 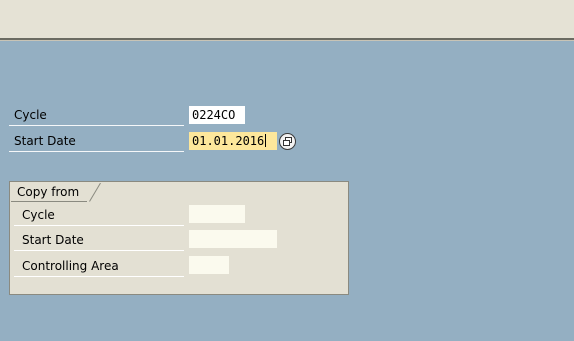 I want to click on copy-cycle-field, so click(x=217, y=214).